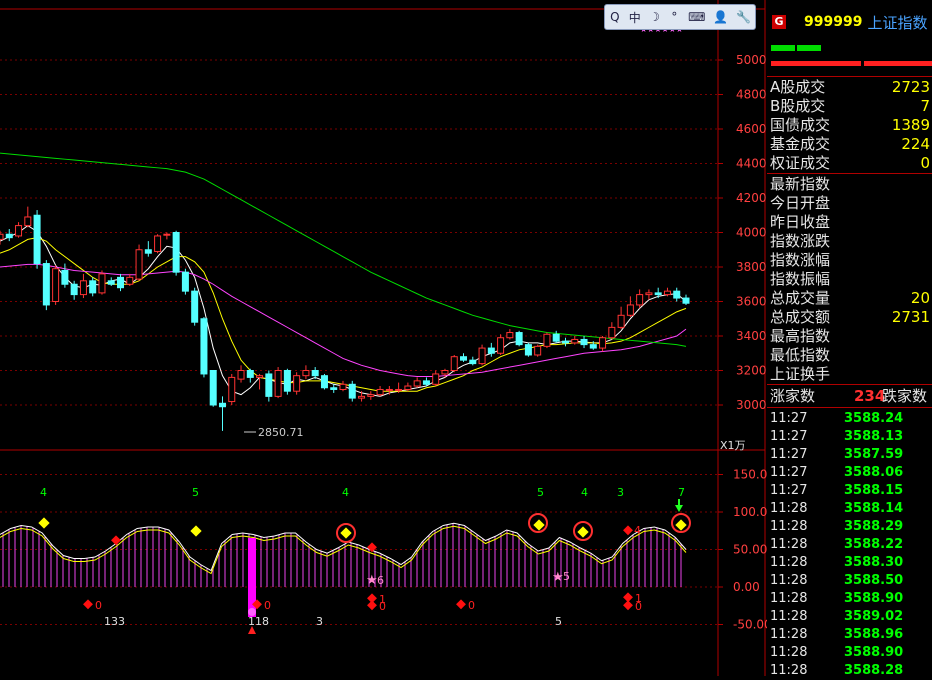 This screenshot has width=932, height=680. I want to click on tick-row: 11:28 3588.50, so click(851, 581).